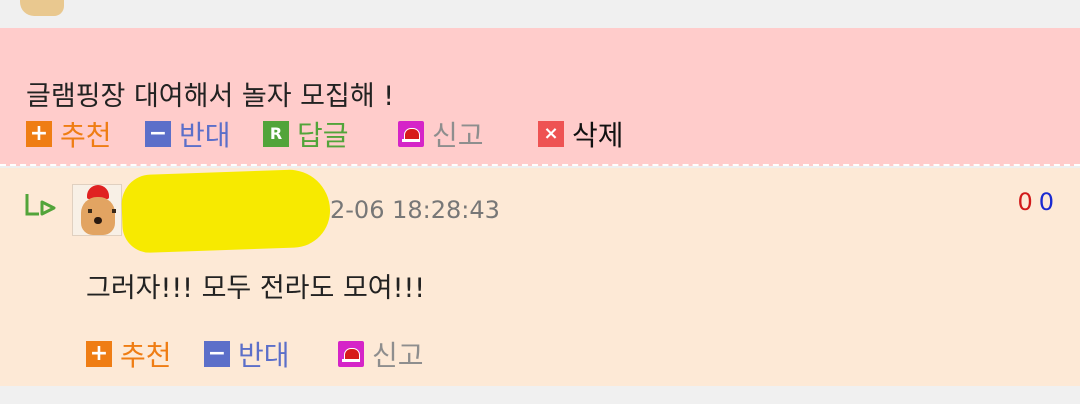 This screenshot has width=1080, height=404. I want to click on reply-button: R 답글, so click(306, 134).